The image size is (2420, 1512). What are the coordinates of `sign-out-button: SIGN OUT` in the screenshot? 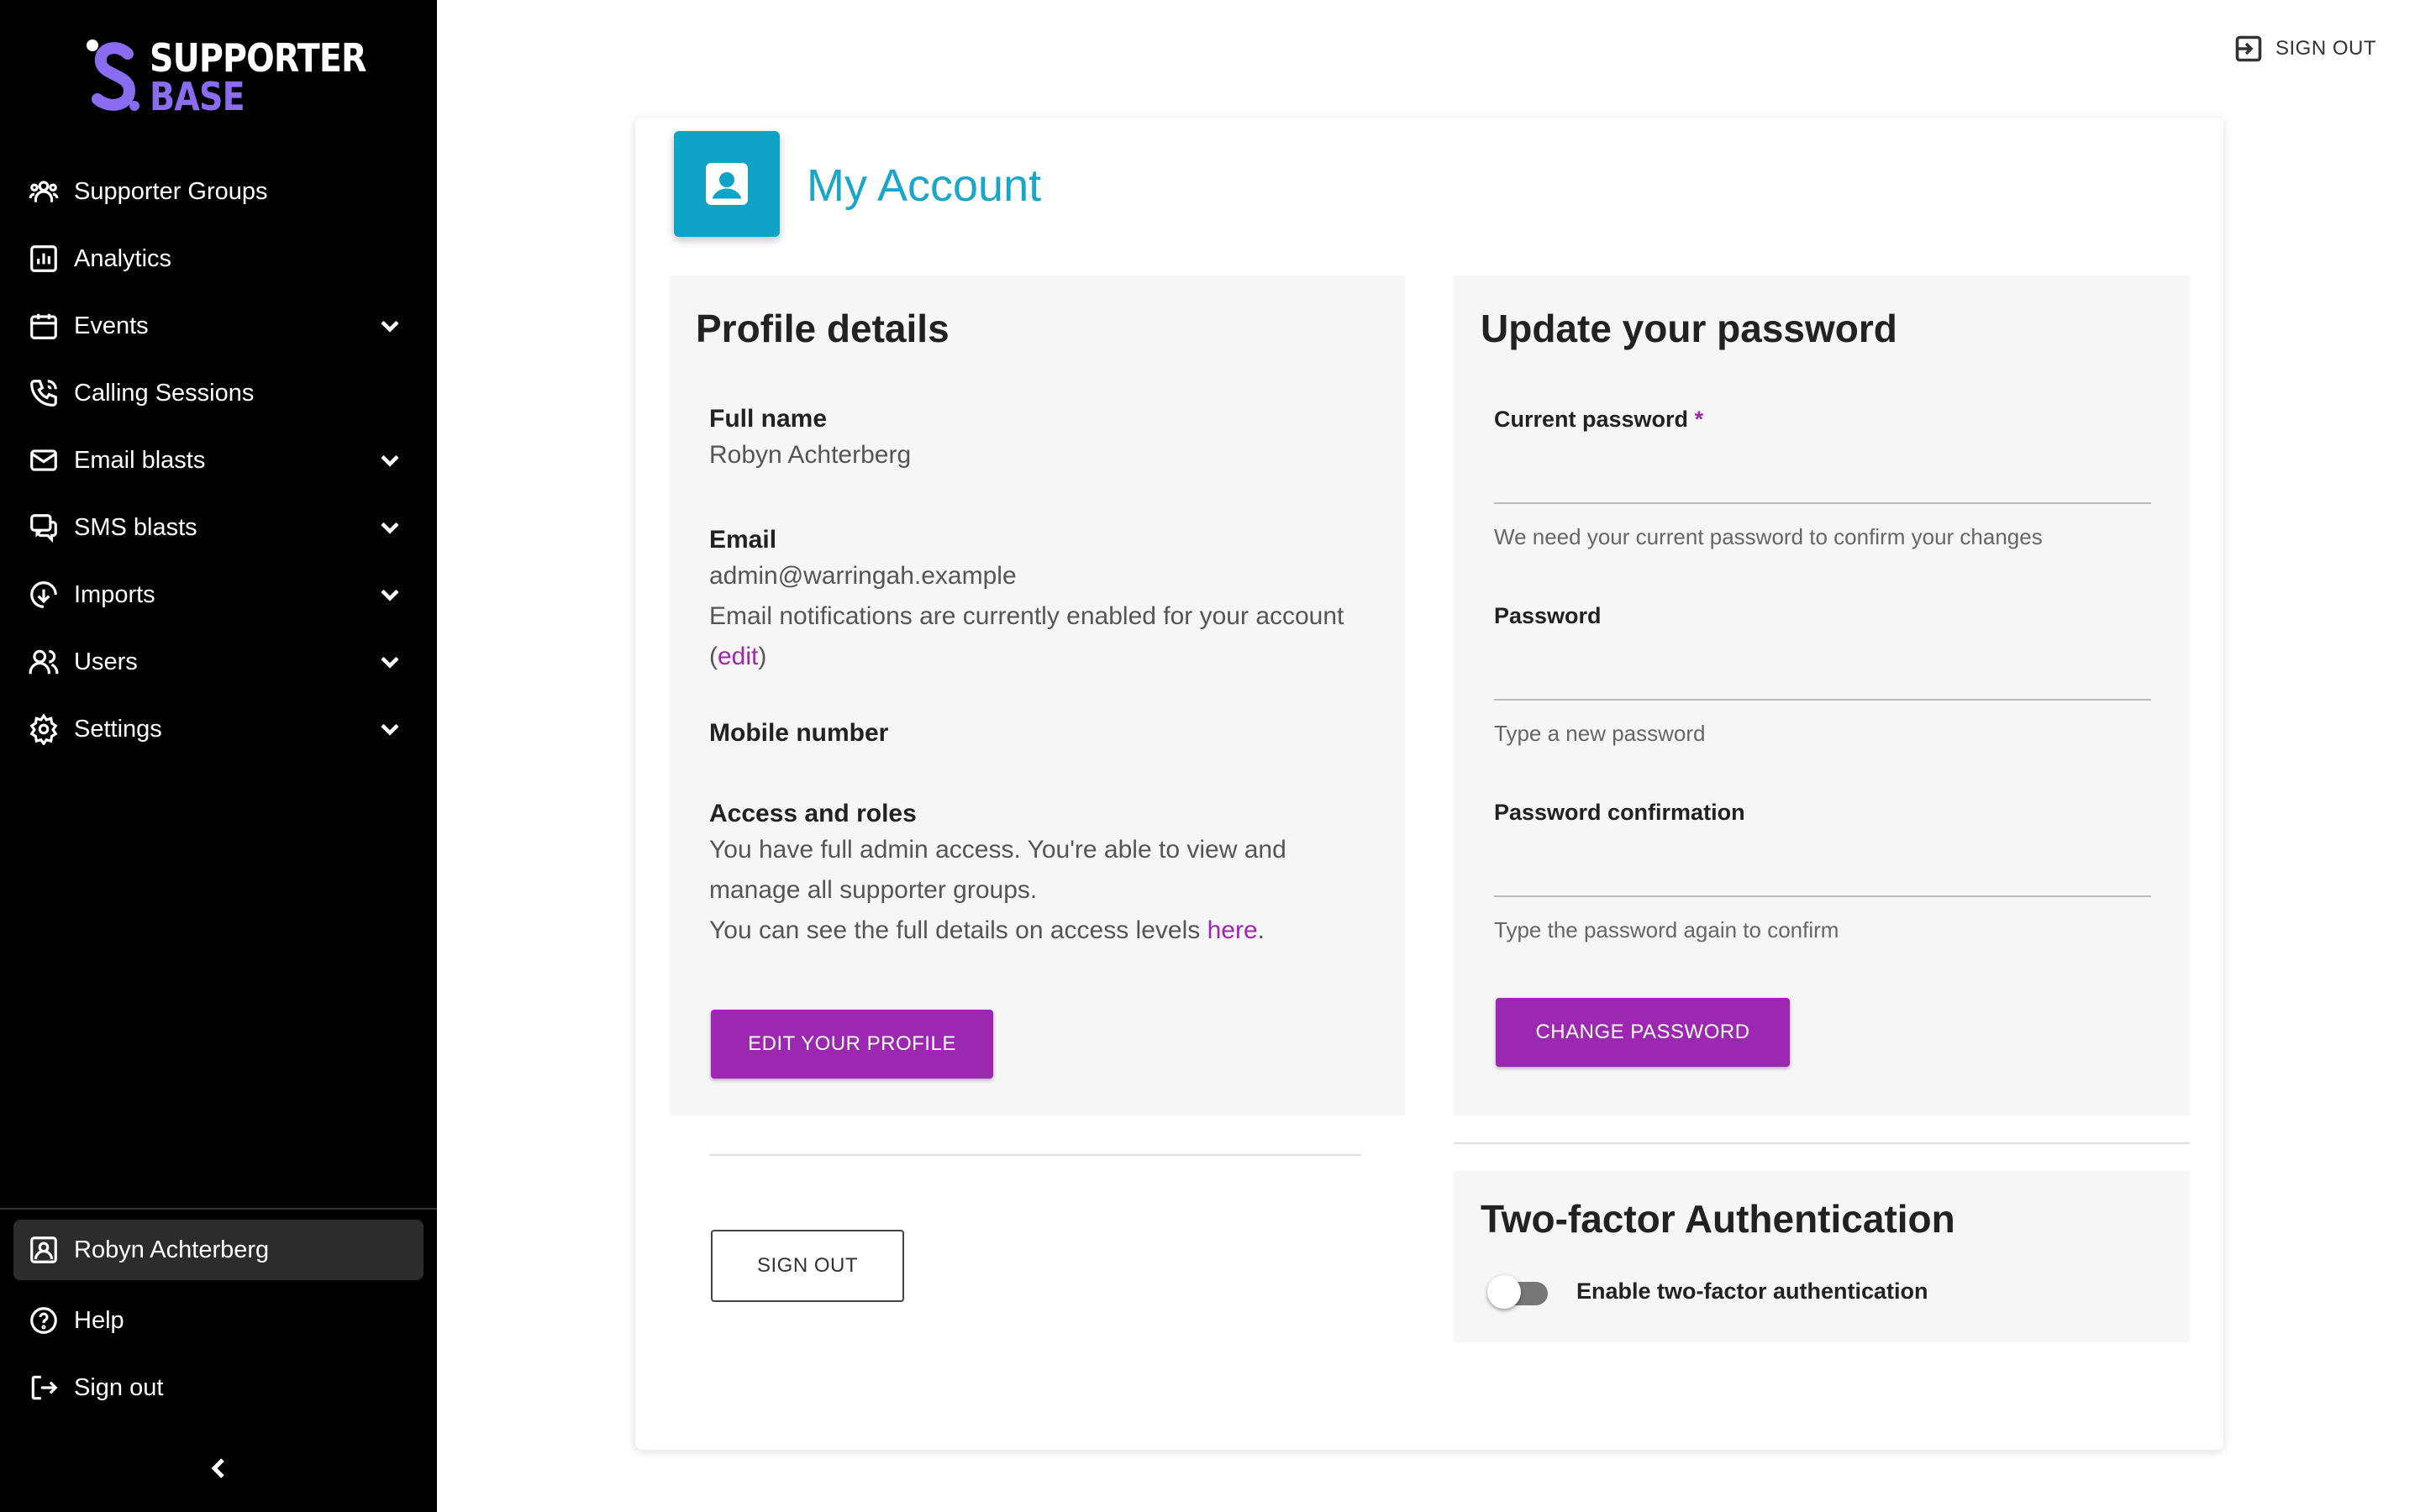 It's located at (808, 1266).